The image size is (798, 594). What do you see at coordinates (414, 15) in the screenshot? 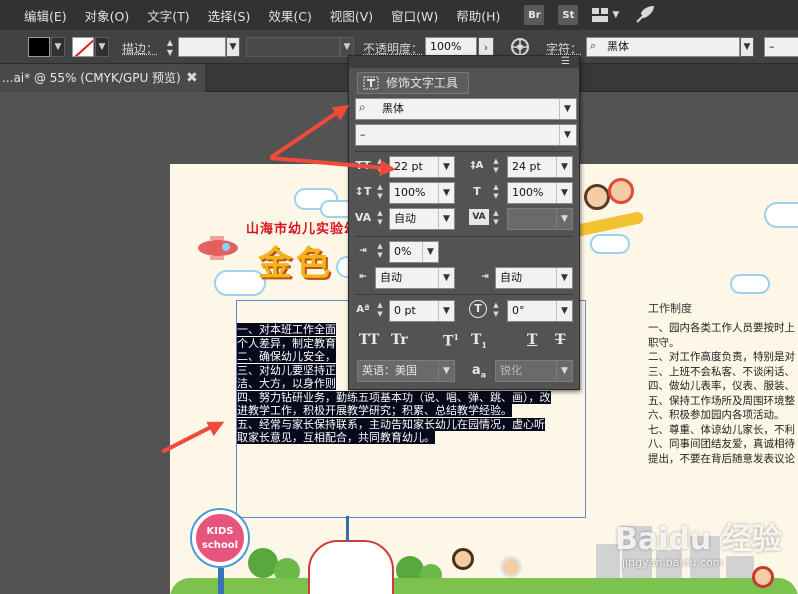
I see `menu-window: 窗口(W)` at bounding box center [414, 15].